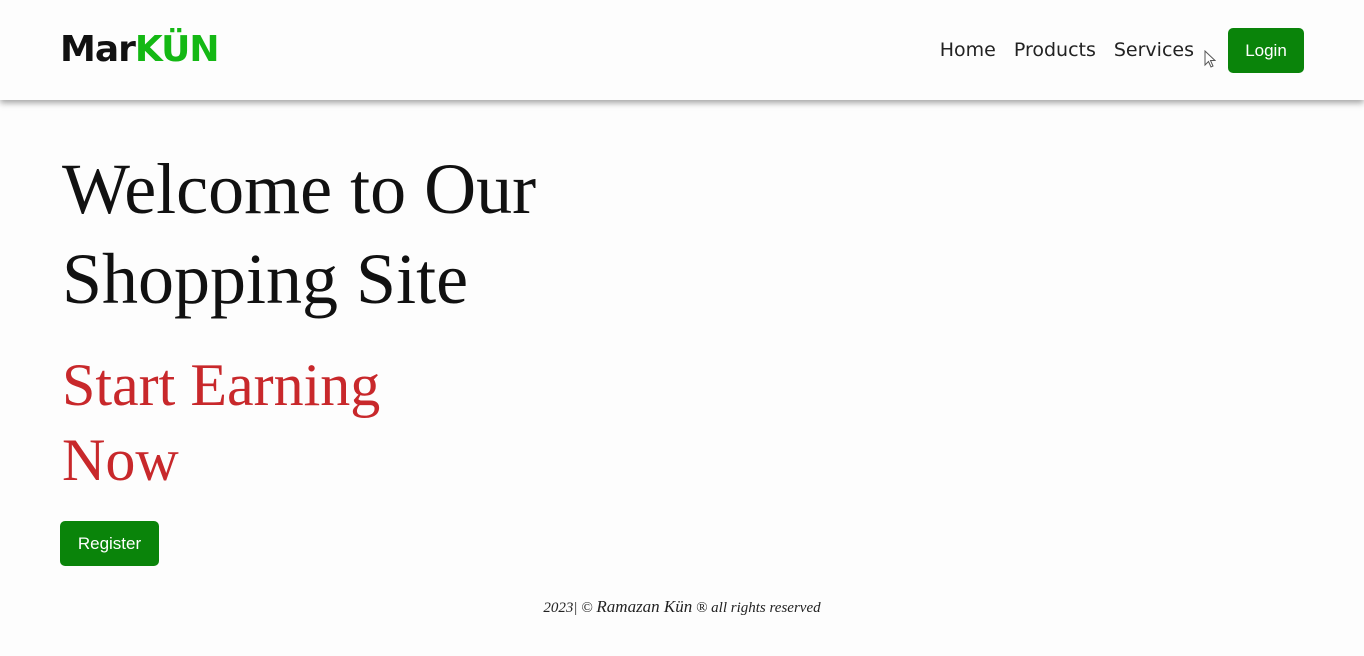 The height and width of the screenshot is (656, 1364). What do you see at coordinates (1154, 50) in the screenshot?
I see `nav-link-services: Services` at bounding box center [1154, 50].